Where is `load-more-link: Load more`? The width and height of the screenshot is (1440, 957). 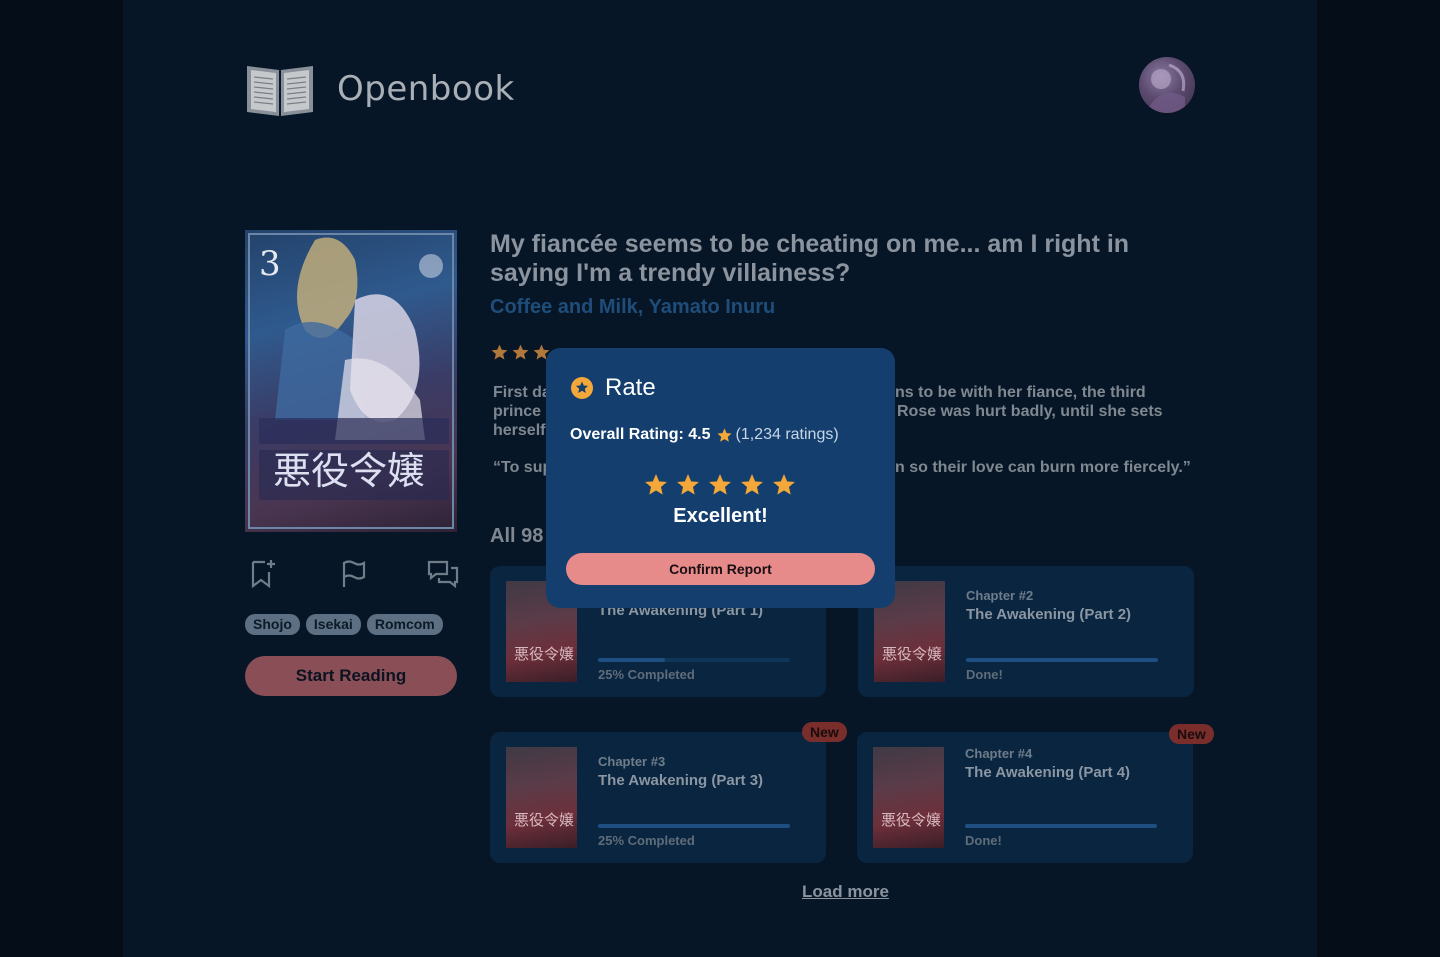
load-more-link: Load more is located at coordinates (845, 892).